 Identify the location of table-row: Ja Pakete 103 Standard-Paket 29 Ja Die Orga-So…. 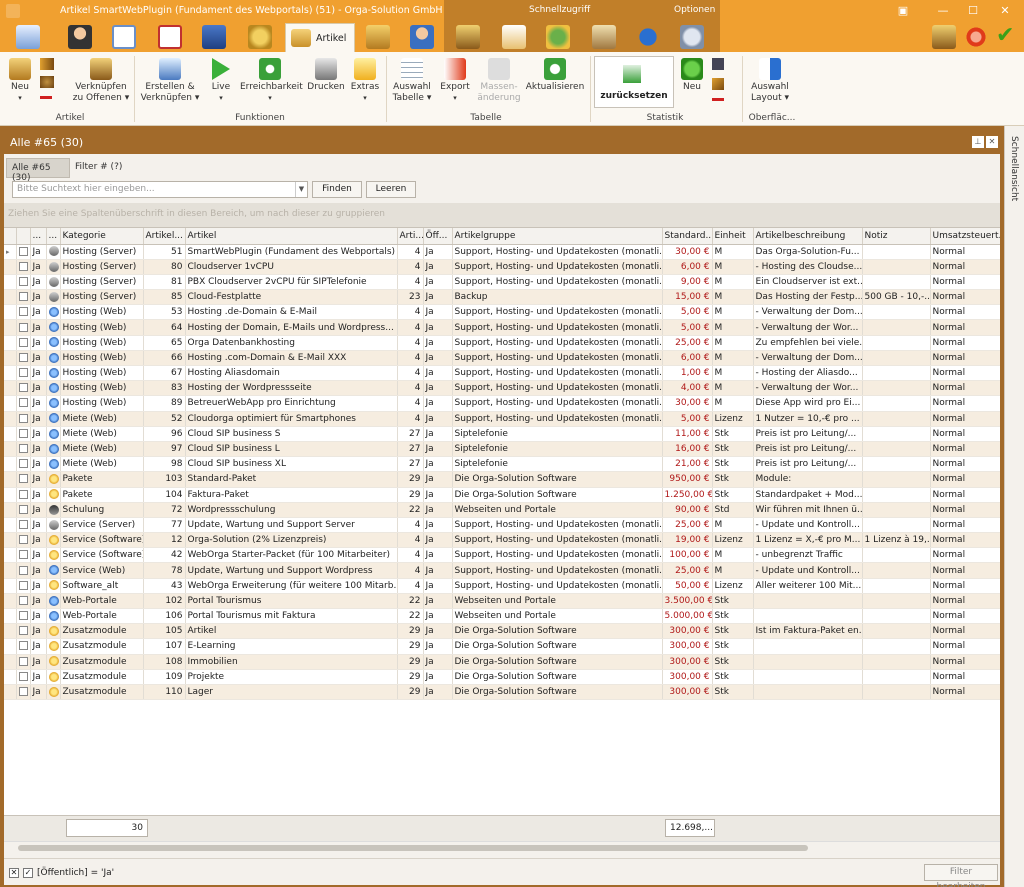
(502, 479).